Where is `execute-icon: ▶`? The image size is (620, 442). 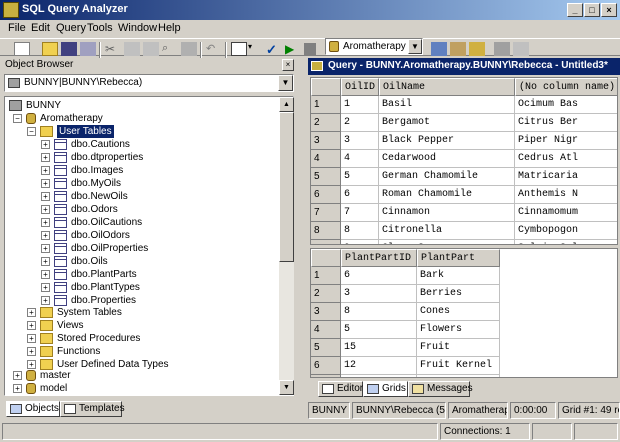 execute-icon: ▶ is located at coordinates (293, 49).